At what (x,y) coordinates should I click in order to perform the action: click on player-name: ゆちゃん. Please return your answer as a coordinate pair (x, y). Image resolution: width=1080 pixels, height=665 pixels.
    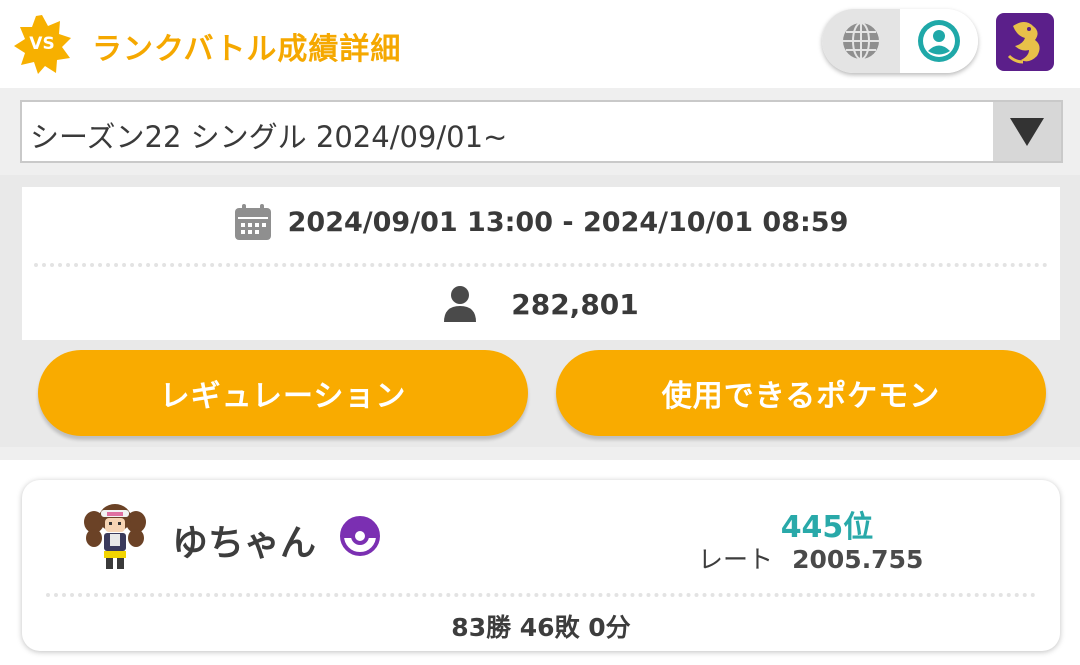
    Looking at the image, I should click on (244, 543).